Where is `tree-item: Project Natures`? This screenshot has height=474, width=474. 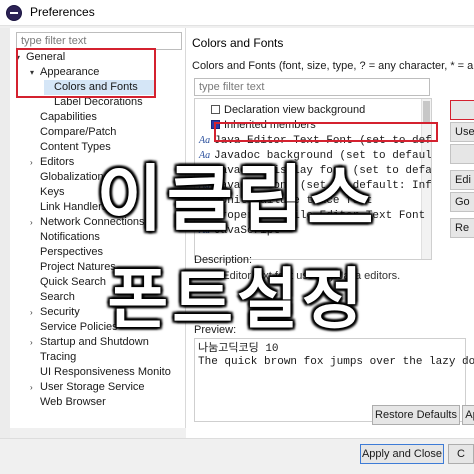
tree-item: Project Natures is located at coordinates (73, 267).